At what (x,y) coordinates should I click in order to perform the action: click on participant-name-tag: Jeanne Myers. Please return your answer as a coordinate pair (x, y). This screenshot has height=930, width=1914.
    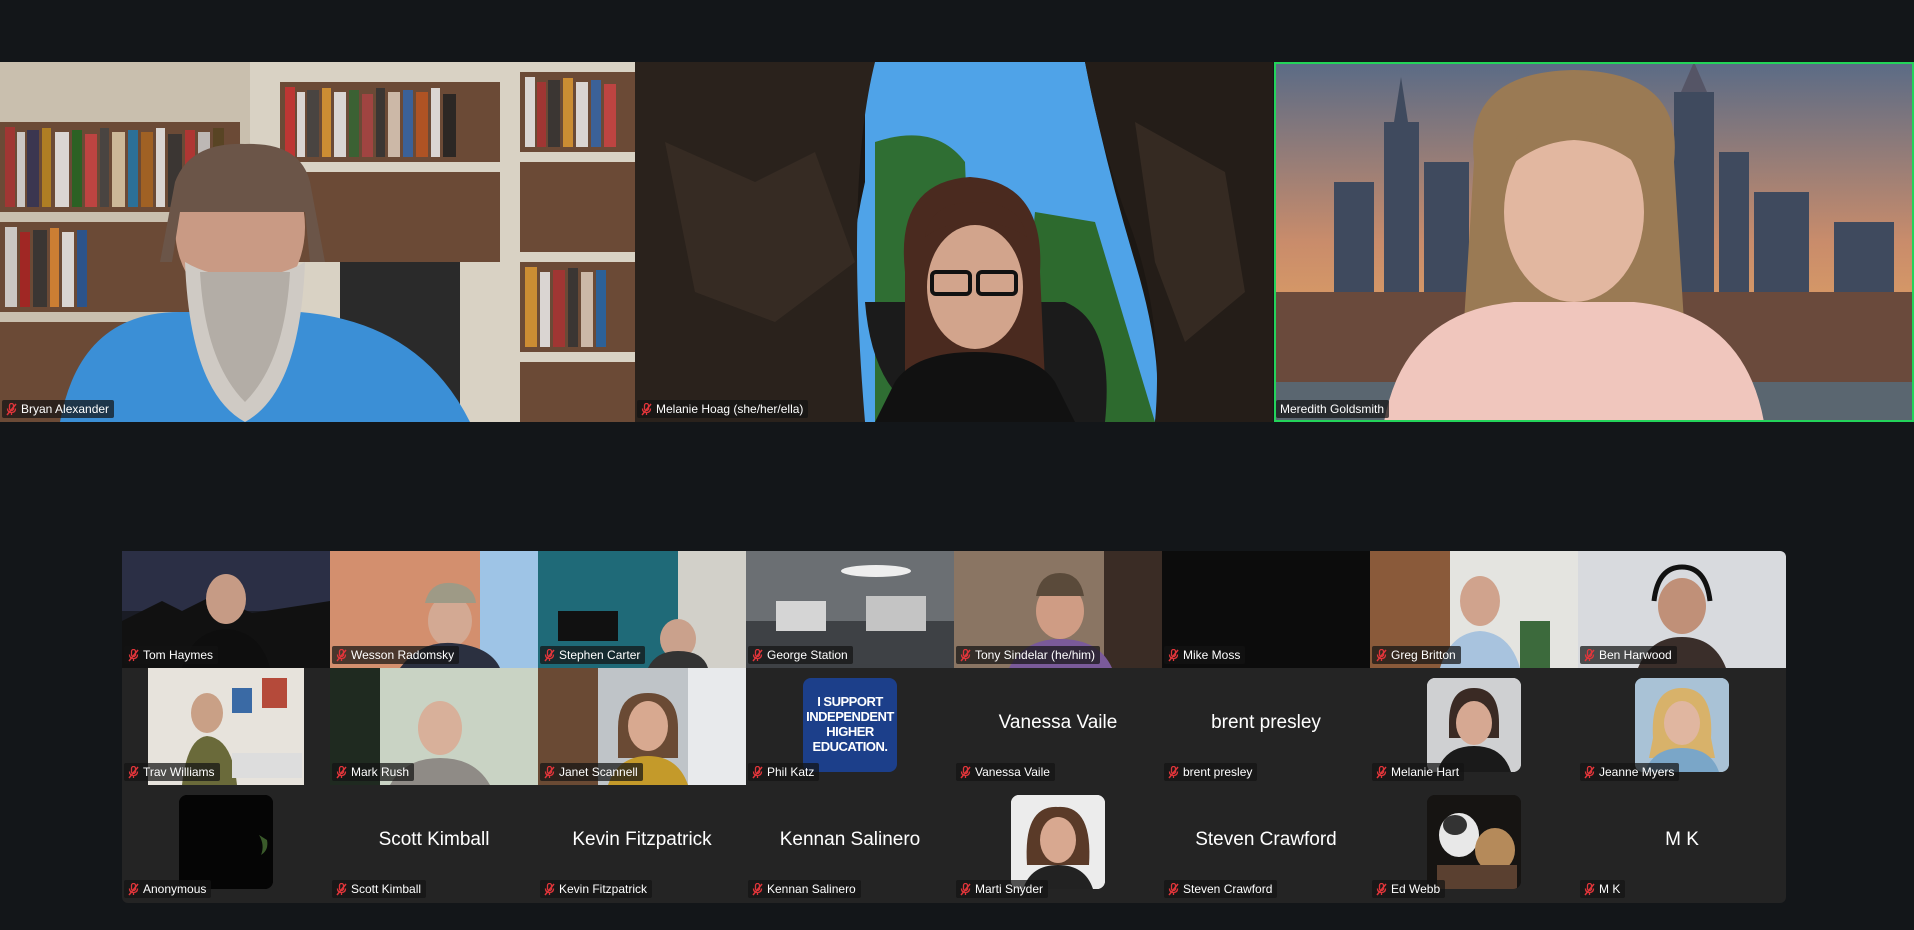
    Looking at the image, I should click on (1630, 772).